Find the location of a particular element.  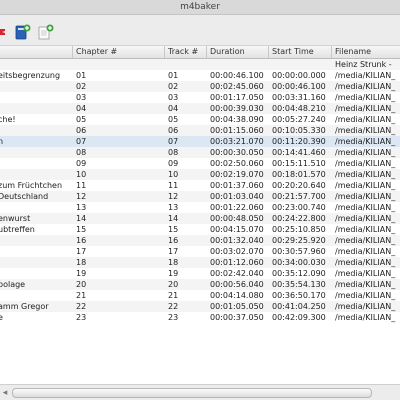

column-header-start-time: Start Time is located at coordinates (300, 52).